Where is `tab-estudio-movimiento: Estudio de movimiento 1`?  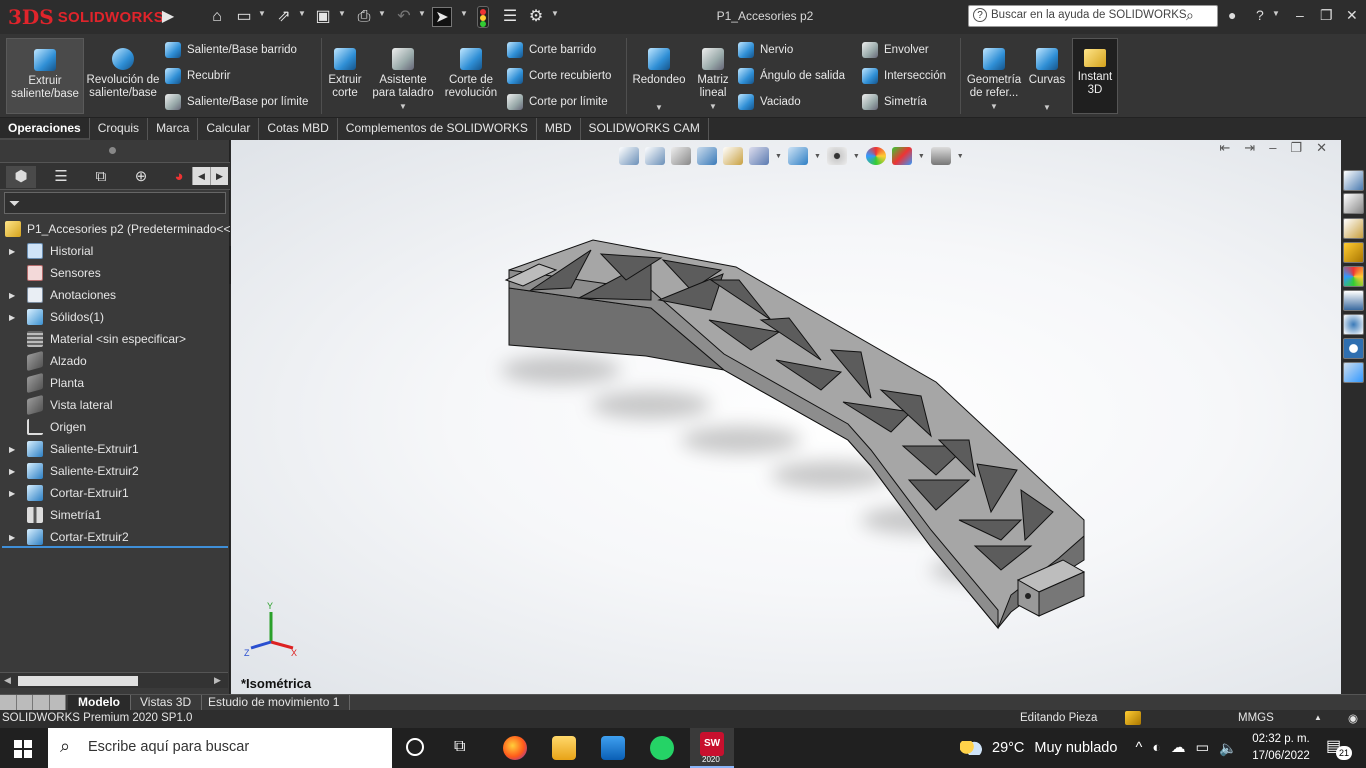 tab-estudio-movimiento: Estudio de movimiento 1 is located at coordinates (274, 703).